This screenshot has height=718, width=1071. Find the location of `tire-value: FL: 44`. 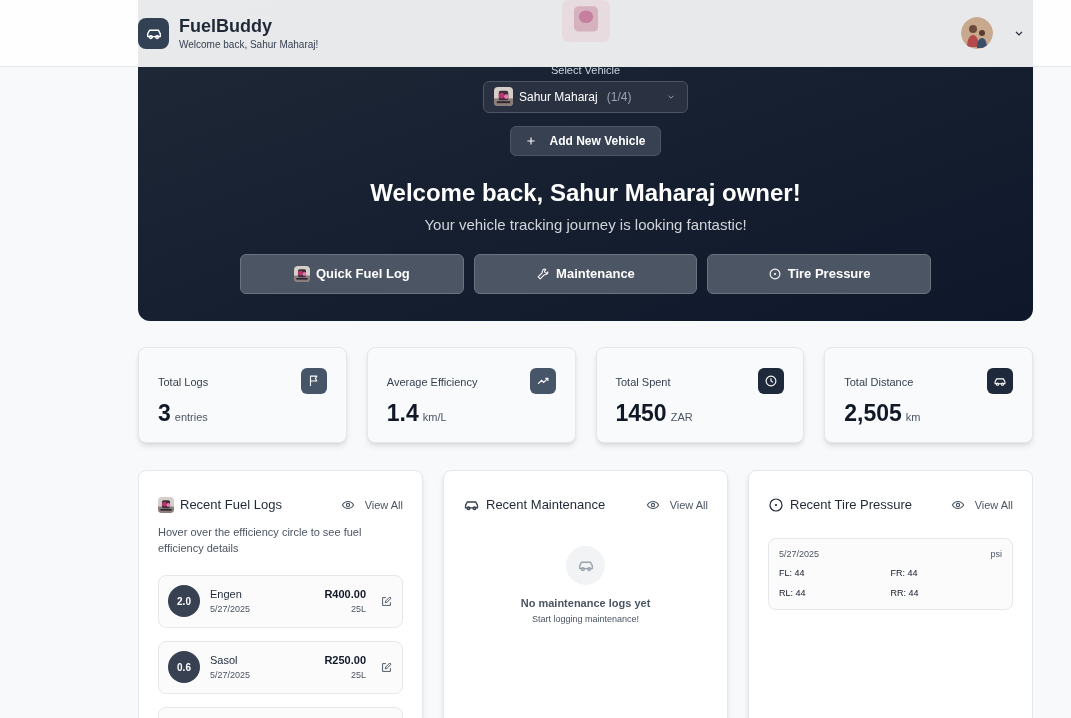

tire-value: FL: 44 is located at coordinates (792, 573).